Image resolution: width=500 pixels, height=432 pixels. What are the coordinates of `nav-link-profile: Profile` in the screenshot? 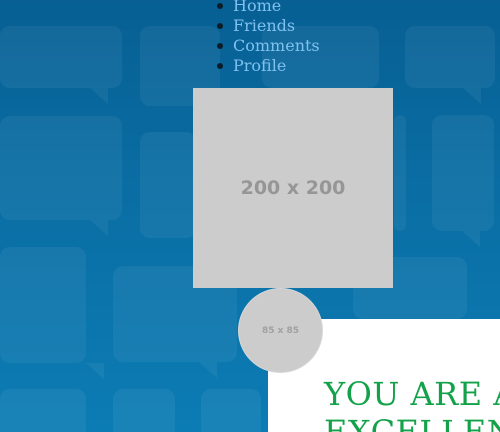 It's located at (259, 65).